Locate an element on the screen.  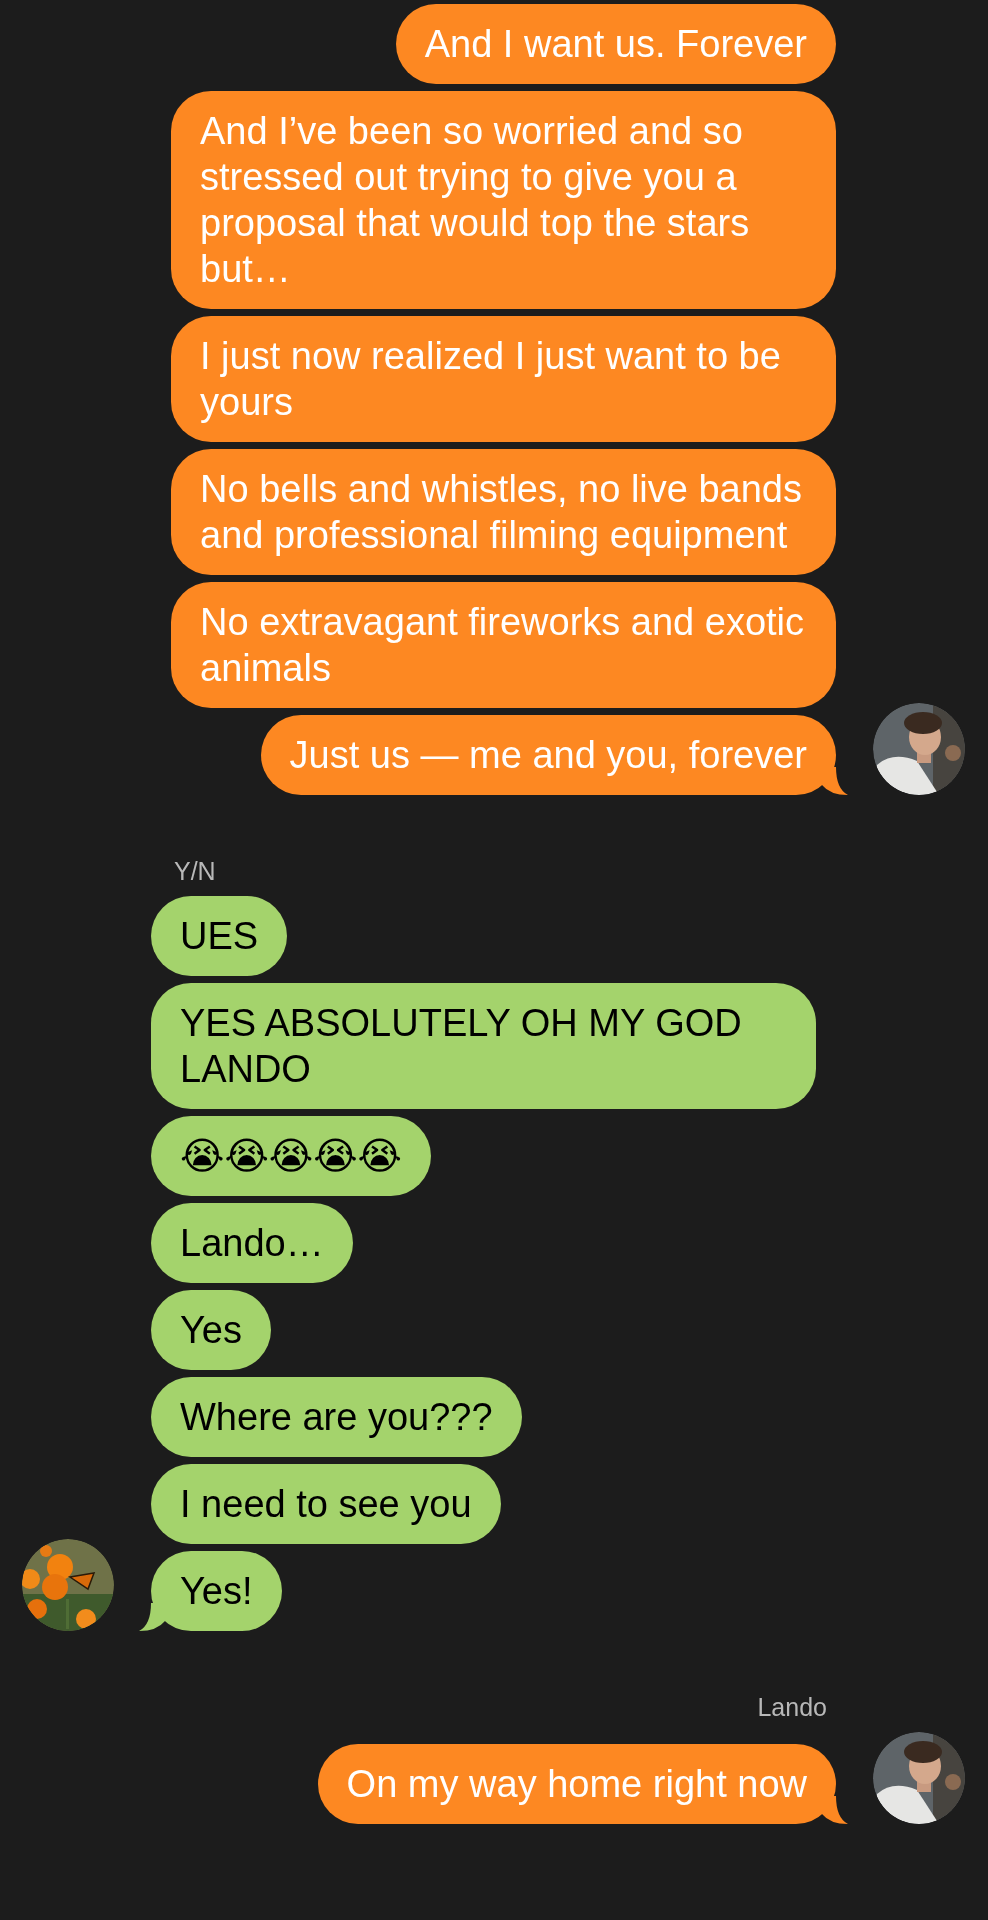
message-bubble: Yes! is located at coordinates (216, 1591).